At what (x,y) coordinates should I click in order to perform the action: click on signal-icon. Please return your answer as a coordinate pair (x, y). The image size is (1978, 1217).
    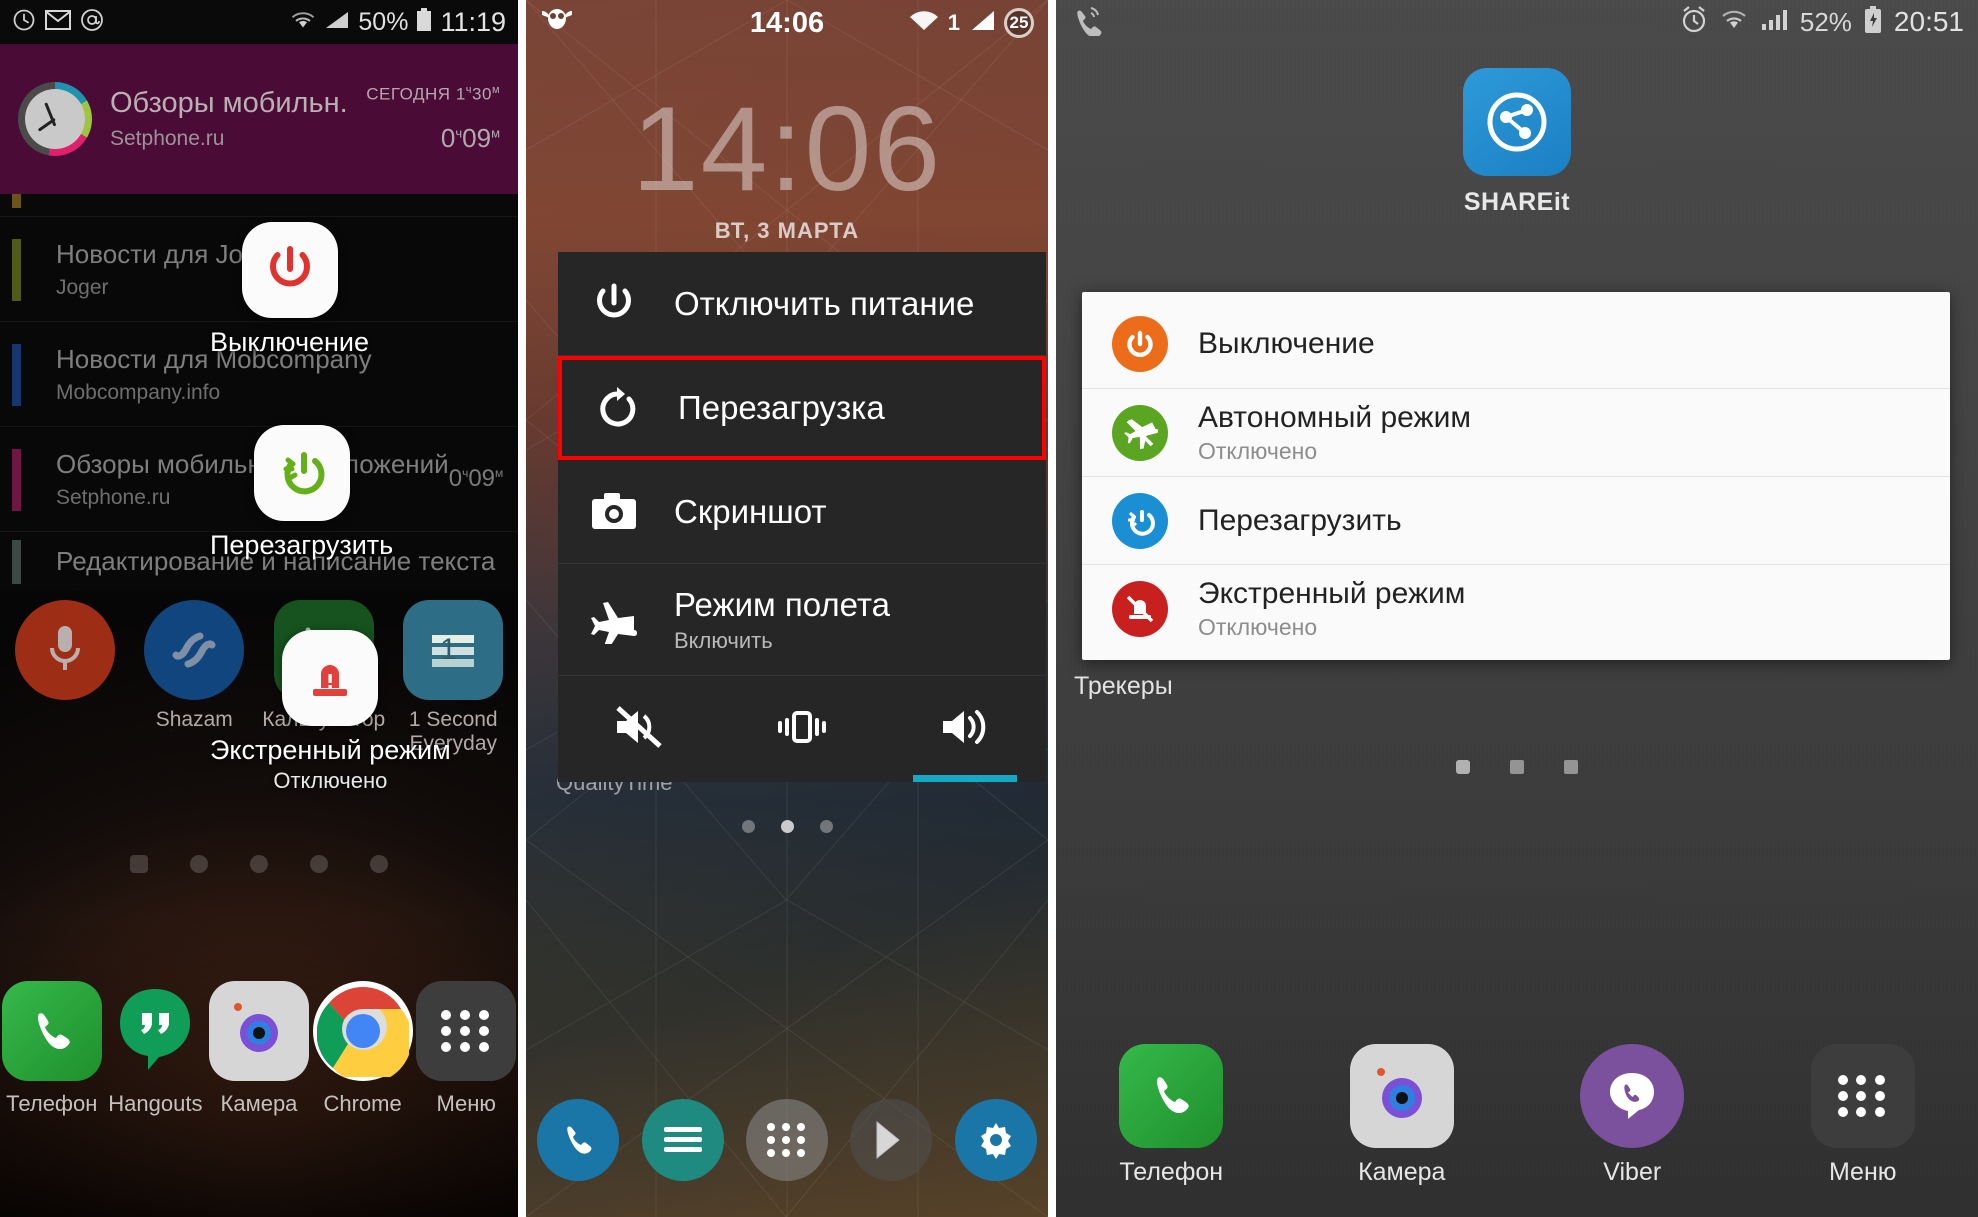
    Looking at the image, I should click on (1774, 22).